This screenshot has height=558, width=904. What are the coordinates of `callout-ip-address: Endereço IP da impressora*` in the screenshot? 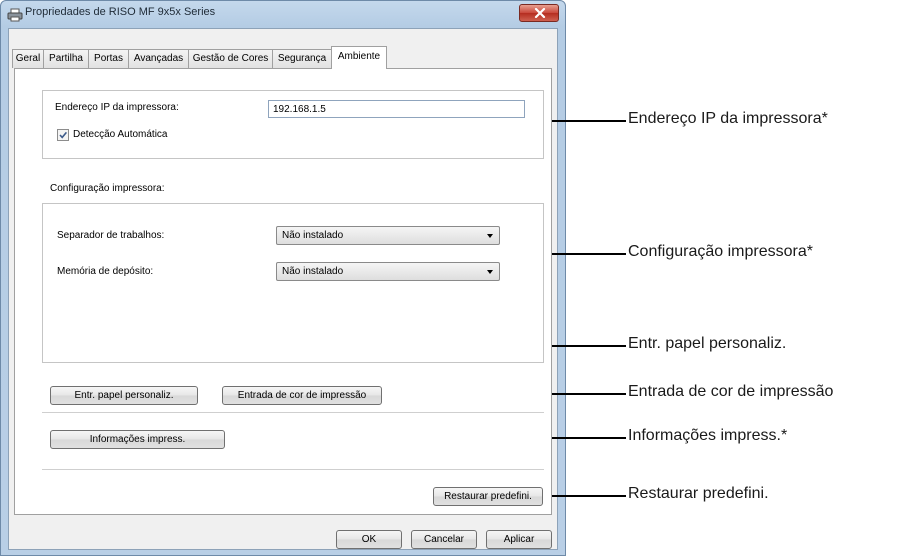 It's located at (728, 118).